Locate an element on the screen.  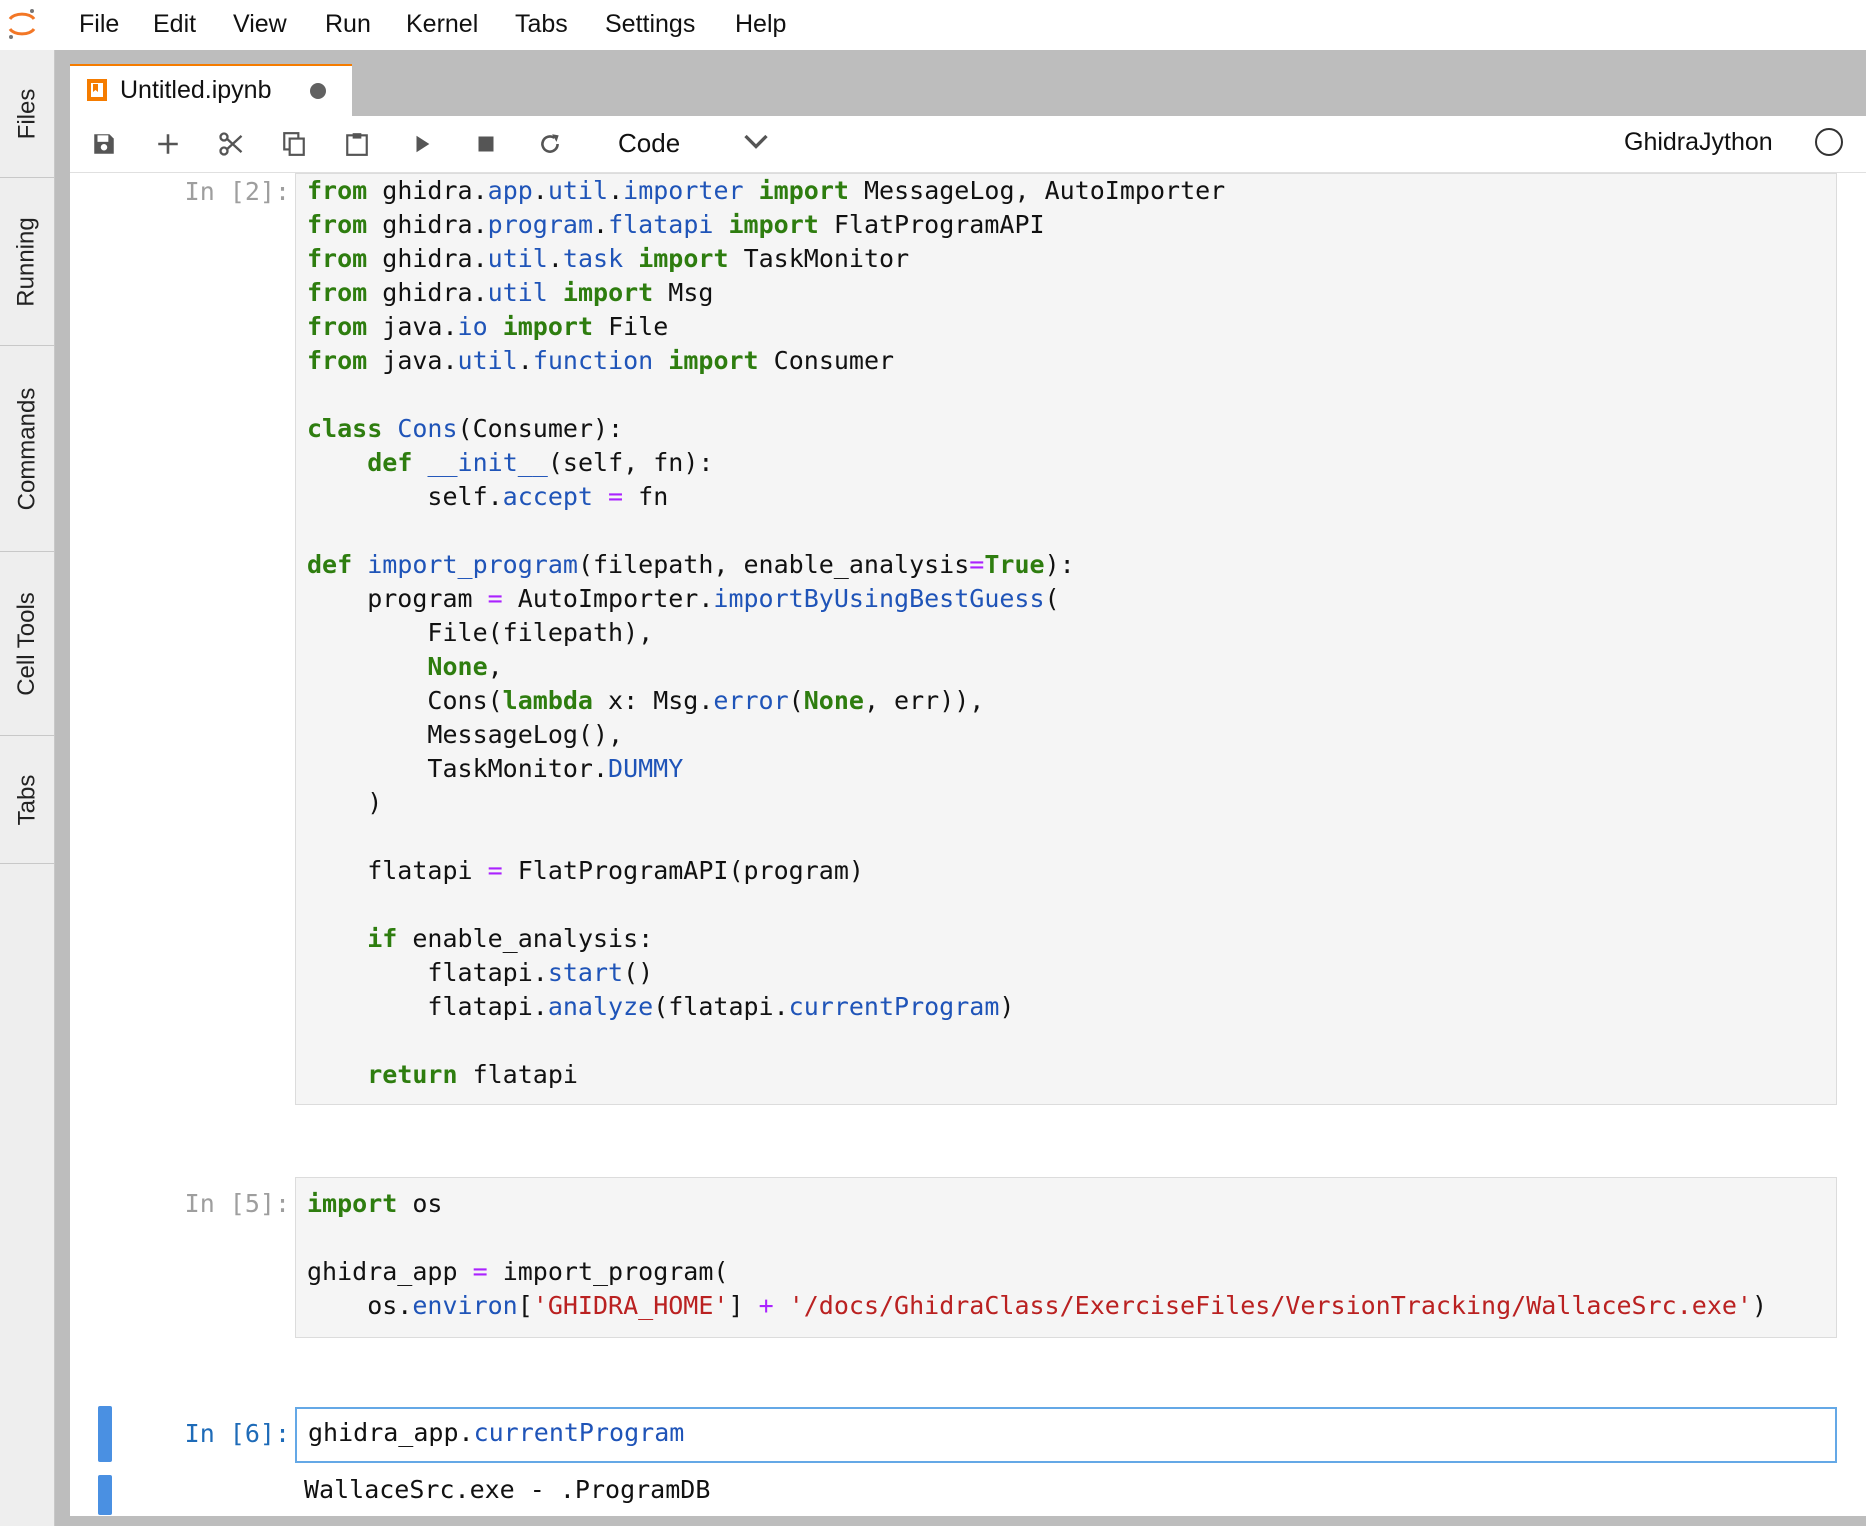
interrupt-kernel-button is located at coordinates (486, 144).